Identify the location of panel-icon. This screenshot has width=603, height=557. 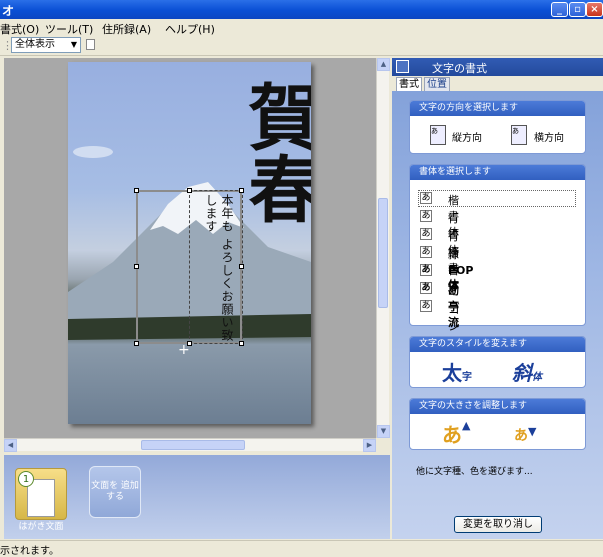
(402, 66).